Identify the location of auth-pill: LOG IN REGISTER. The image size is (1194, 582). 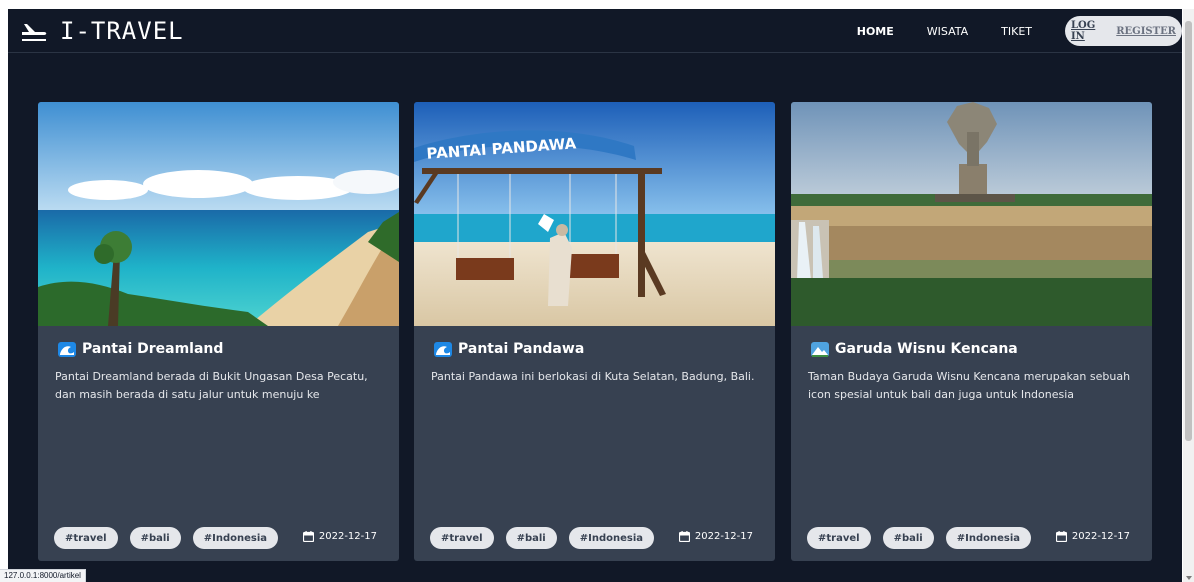
(1123, 31).